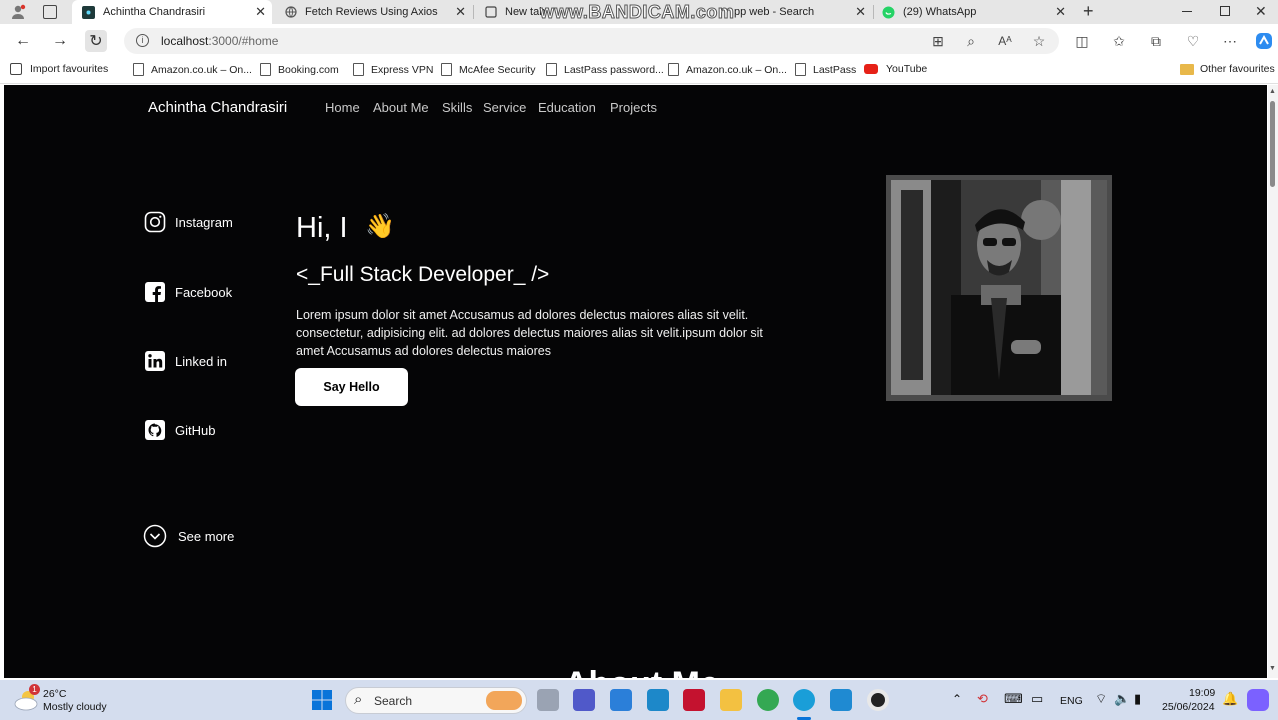  Describe the element at coordinates (841, 700) in the screenshot. I see `vscode-icon` at that location.